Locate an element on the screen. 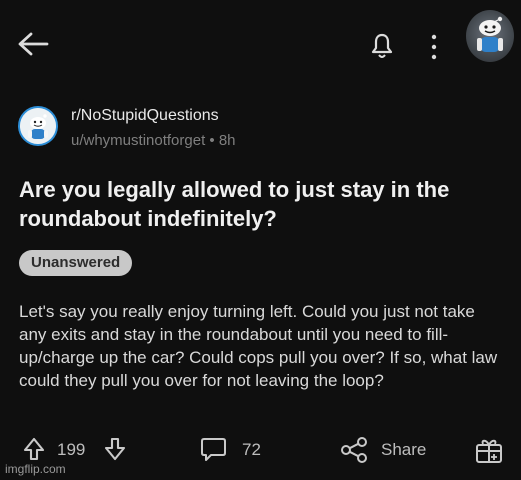 This screenshot has height=480, width=521. subreddit-name: r/NoStupidQuestions is located at coordinates (236, 116).